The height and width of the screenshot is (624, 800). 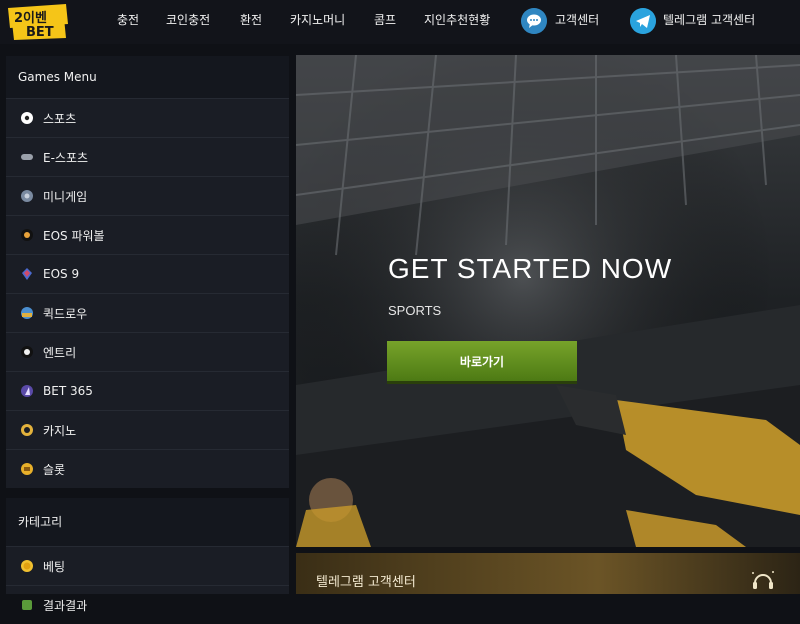 What do you see at coordinates (66, 157) in the screenshot?
I see `sidebar-item-label: E-스포츠` at bounding box center [66, 157].